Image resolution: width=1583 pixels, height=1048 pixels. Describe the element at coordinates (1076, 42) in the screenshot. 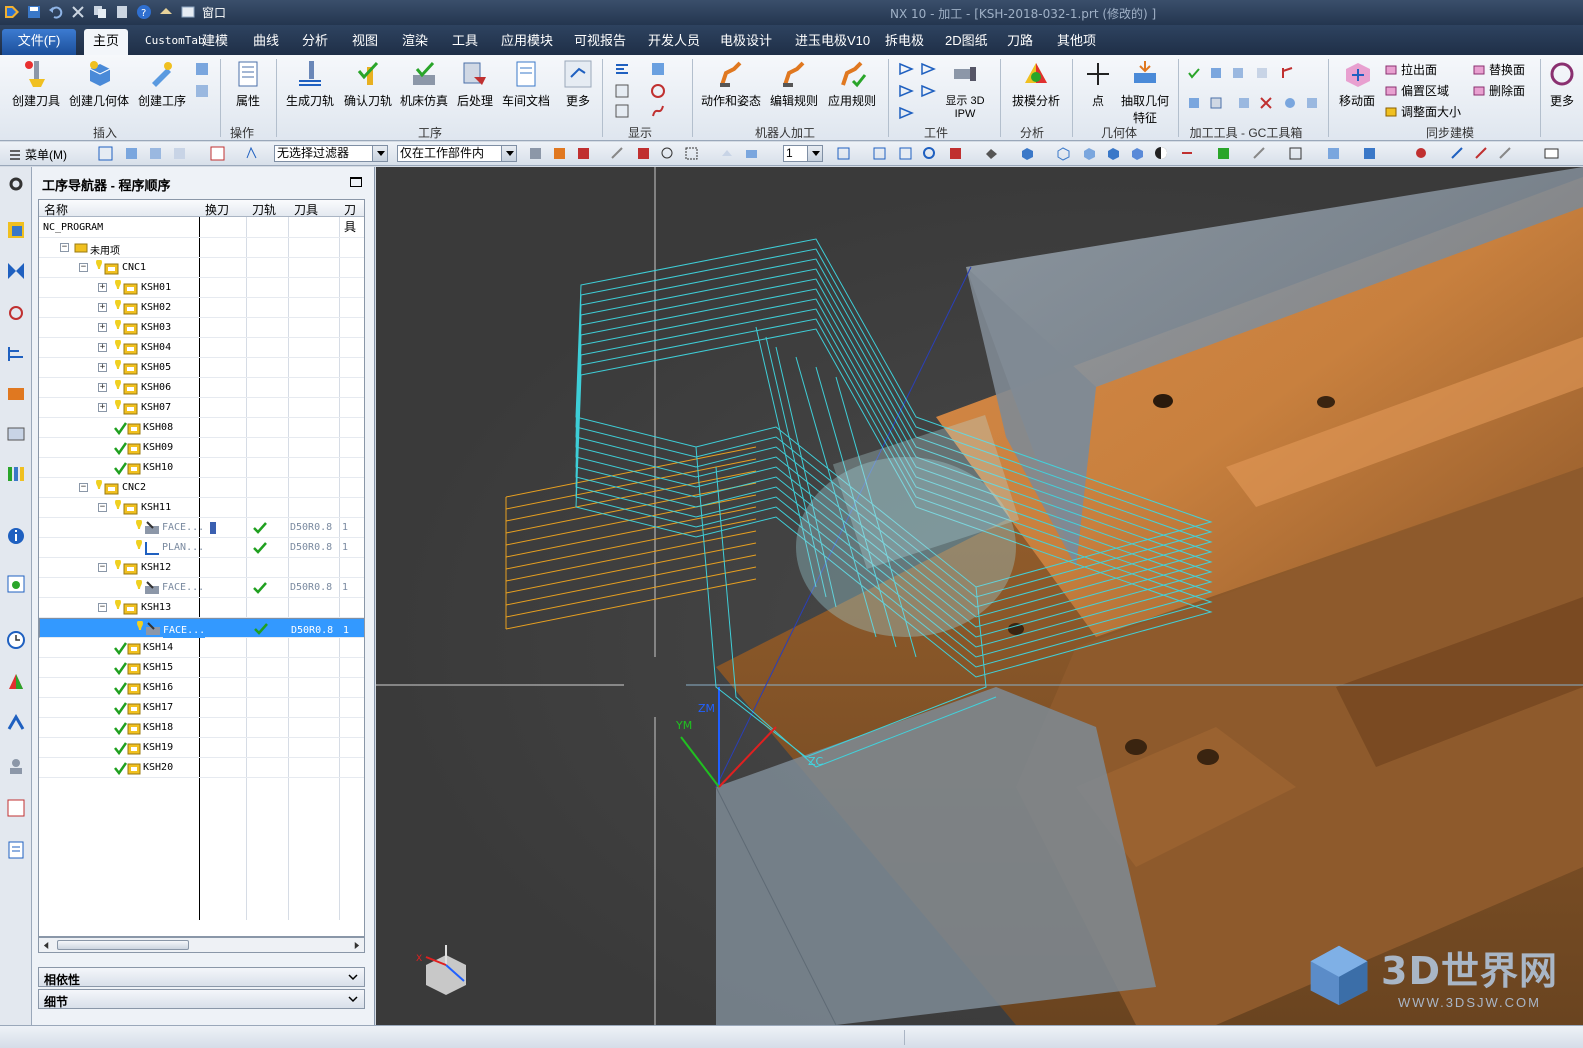

I see `tab-other: 其他项` at that location.